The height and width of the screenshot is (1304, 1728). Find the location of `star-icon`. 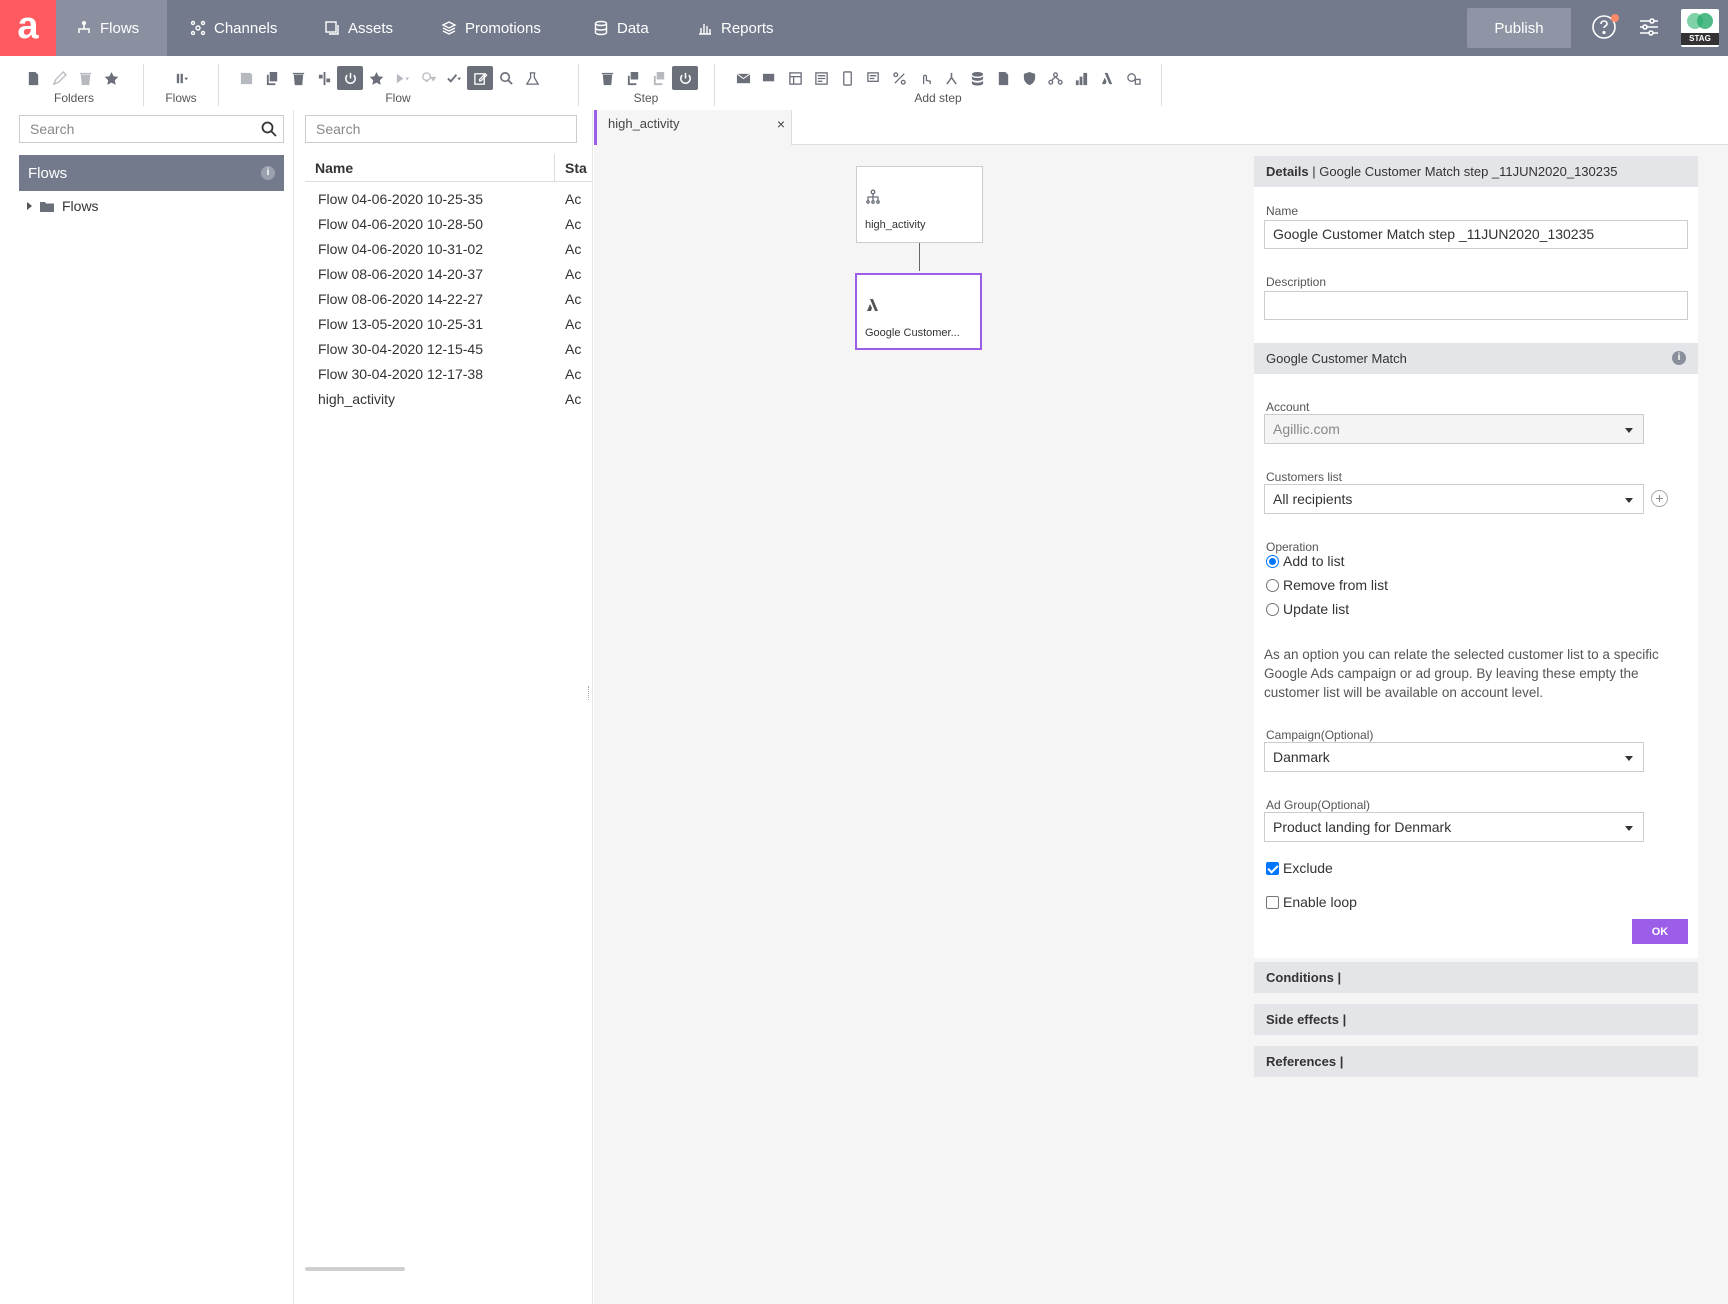

star-icon is located at coordinates (376, 78).